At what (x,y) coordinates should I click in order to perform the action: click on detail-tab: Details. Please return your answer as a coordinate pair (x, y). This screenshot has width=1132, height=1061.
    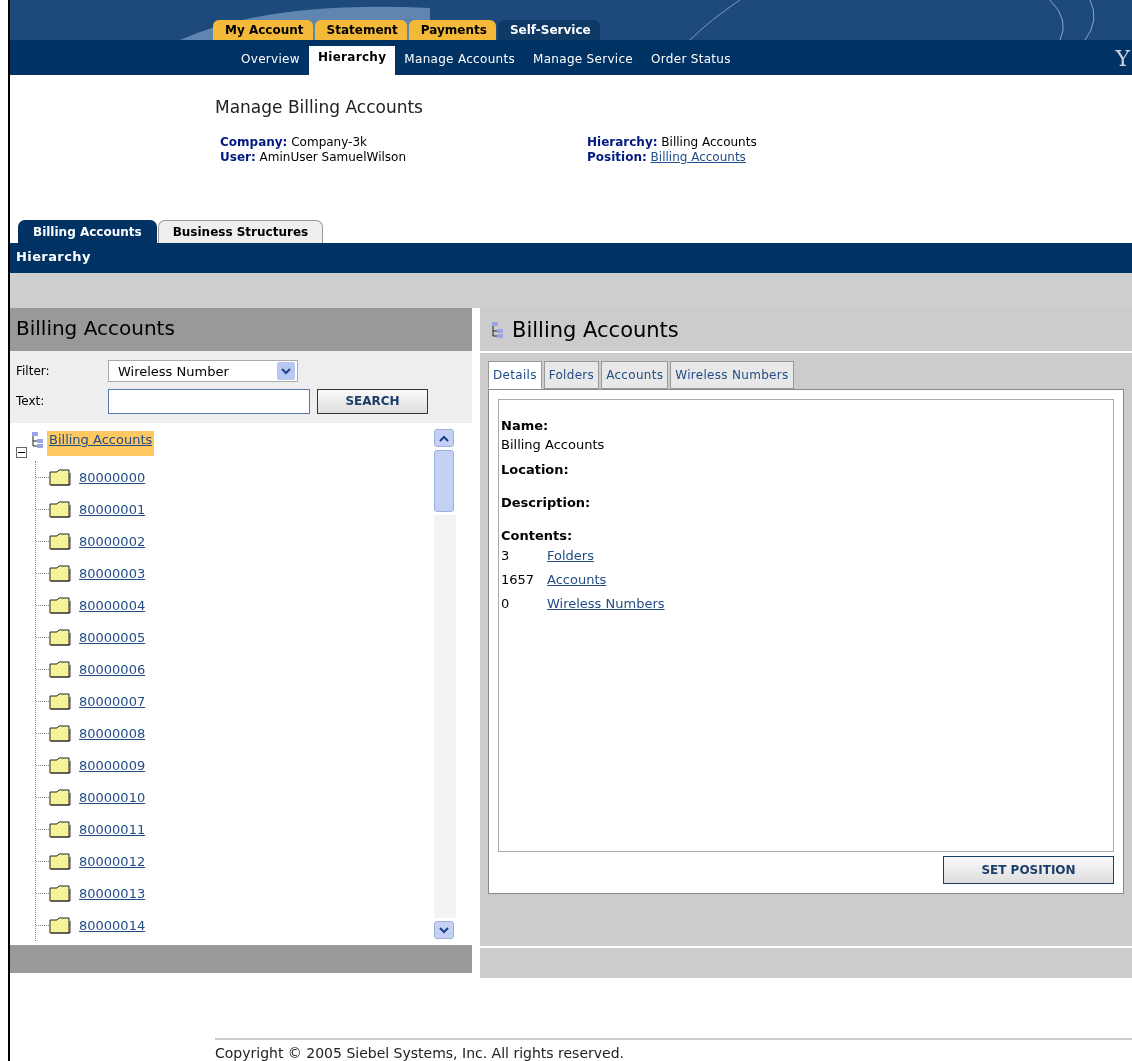
    Looking at the image, I should click on (515, 375).